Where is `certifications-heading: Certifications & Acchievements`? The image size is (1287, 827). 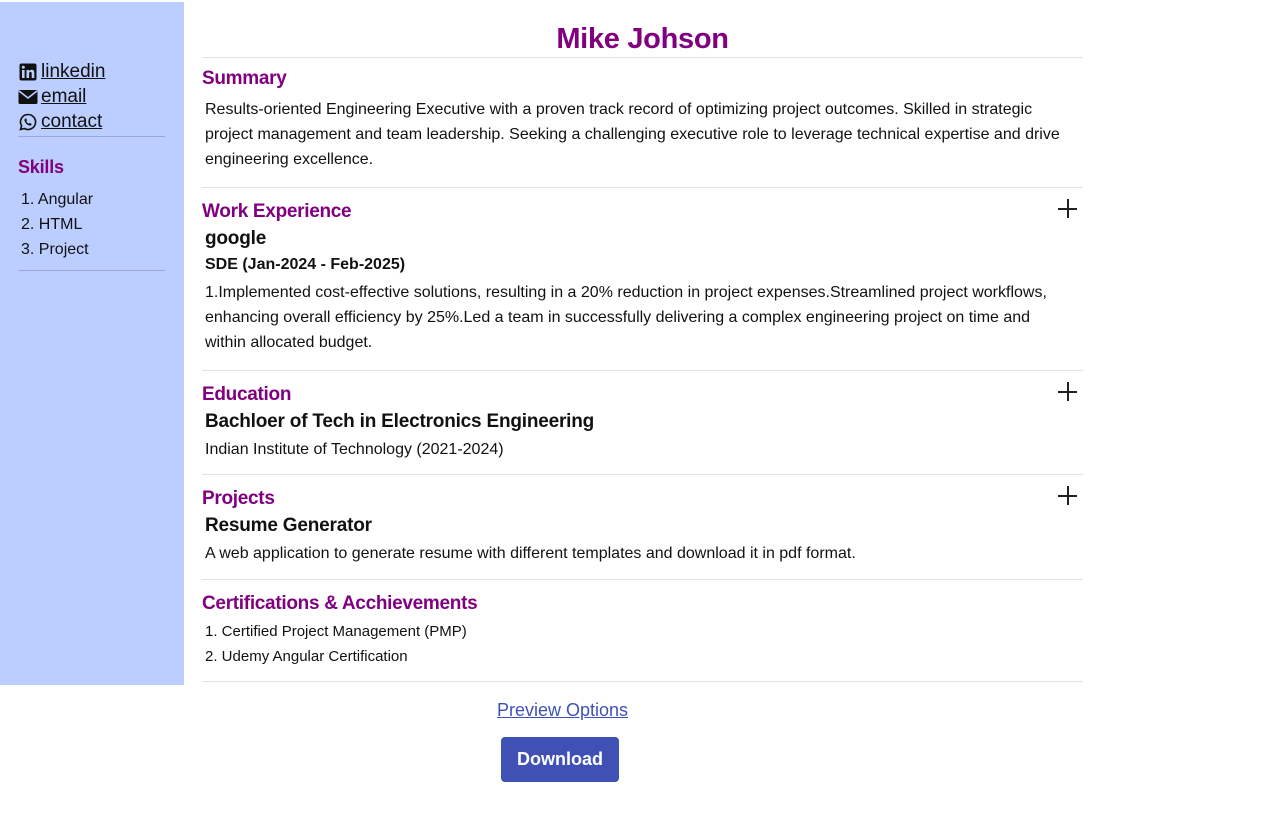 certifications-heading: Certifications & Acchievements is located at coordinates (340, 603).